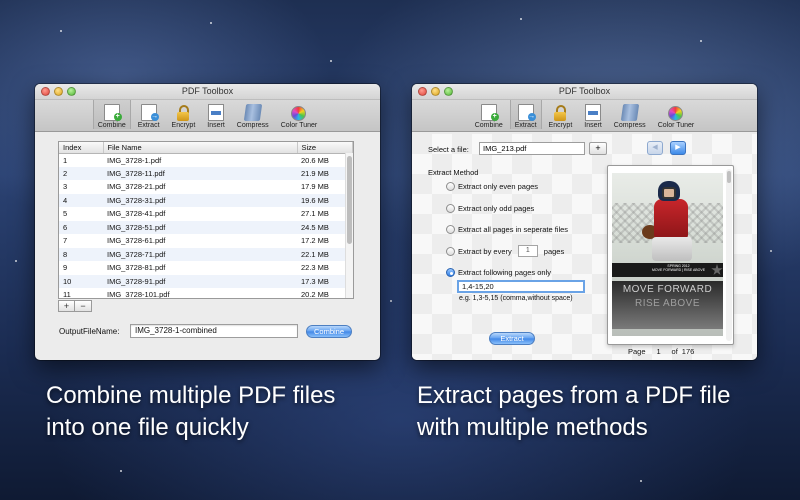  I want to click on table-row: 8 IMG_3728-71.pdf 22.1 MB, so click(206, 254).